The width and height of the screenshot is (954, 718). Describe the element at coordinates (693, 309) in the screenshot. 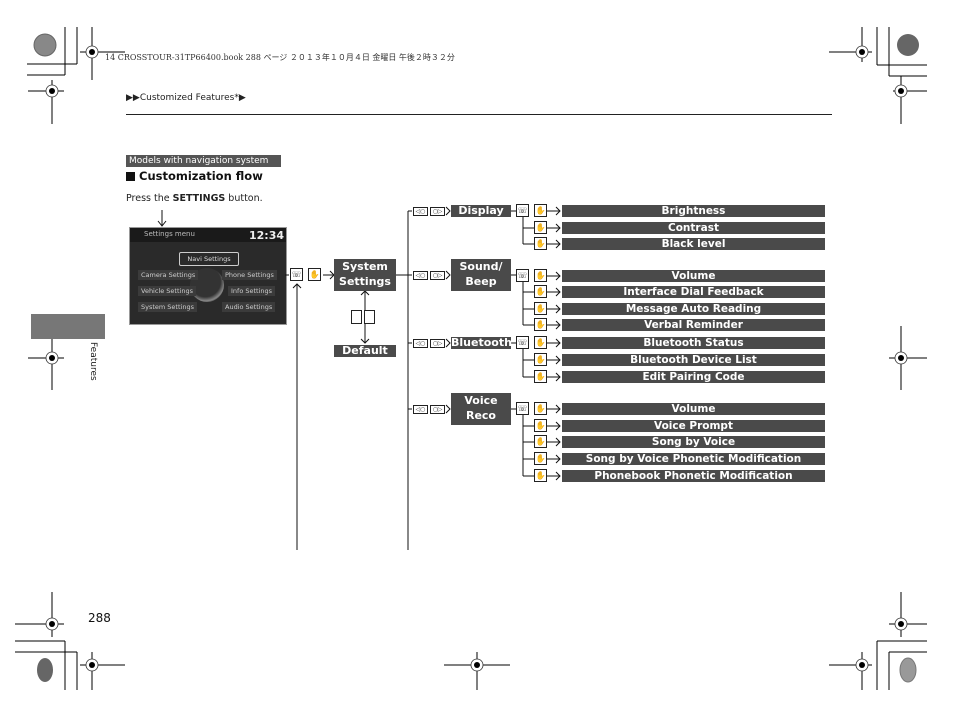

I see `setting-item: Message Auto Reading` at that location.